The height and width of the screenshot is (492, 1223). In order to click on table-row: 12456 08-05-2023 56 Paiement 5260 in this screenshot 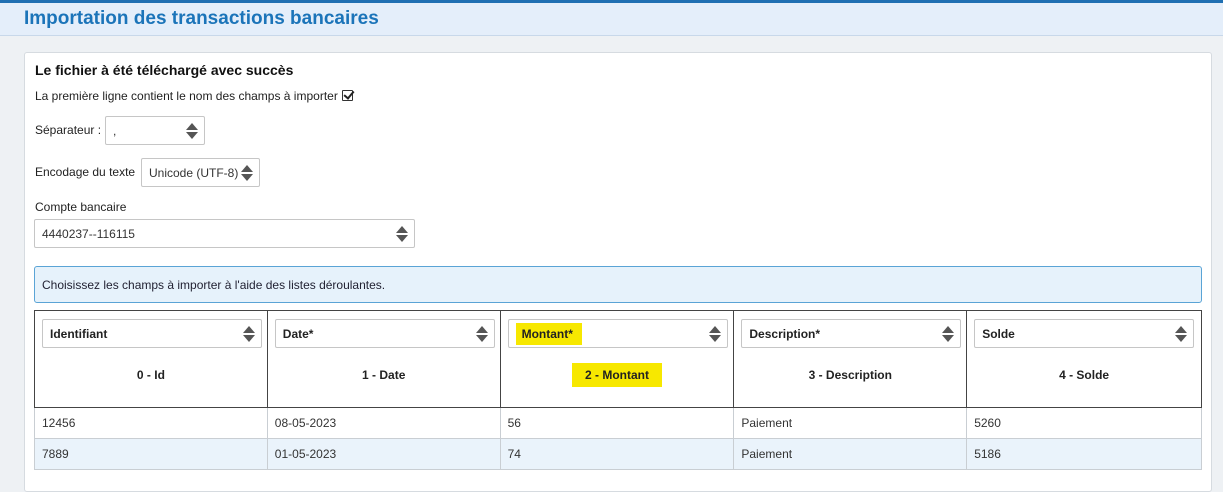, I will do `click(618, 423)`.